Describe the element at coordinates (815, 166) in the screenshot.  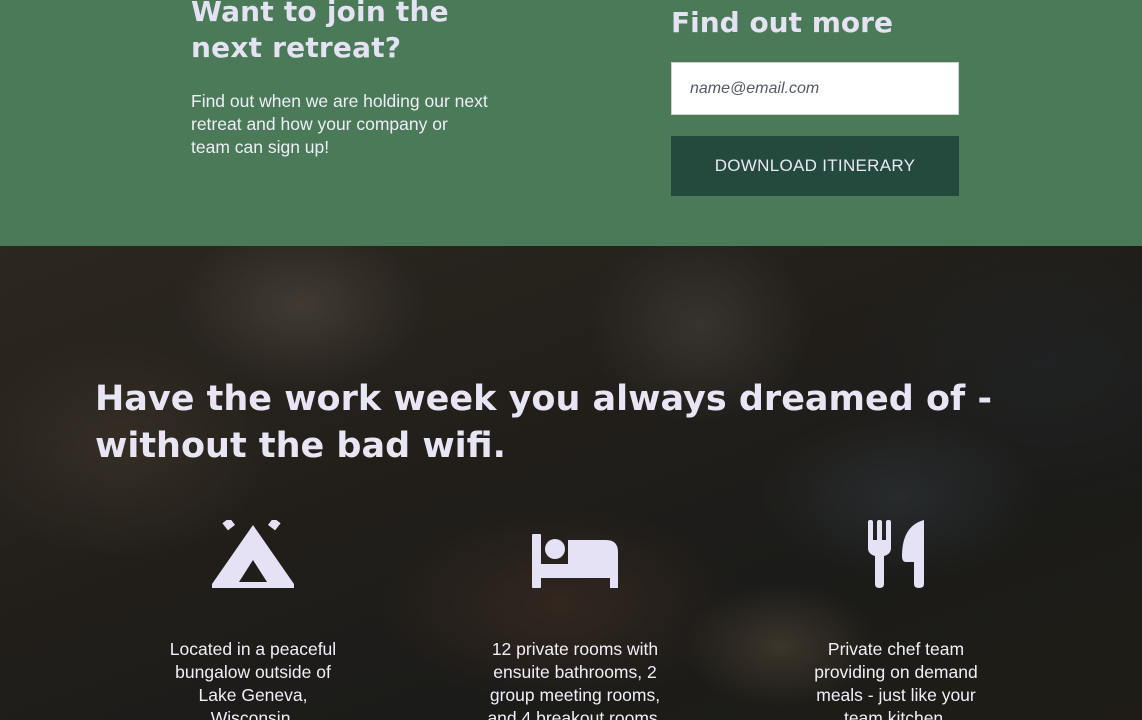
I see `download-itinerary-button: DOWNLOAD ITINERARY` at that location.